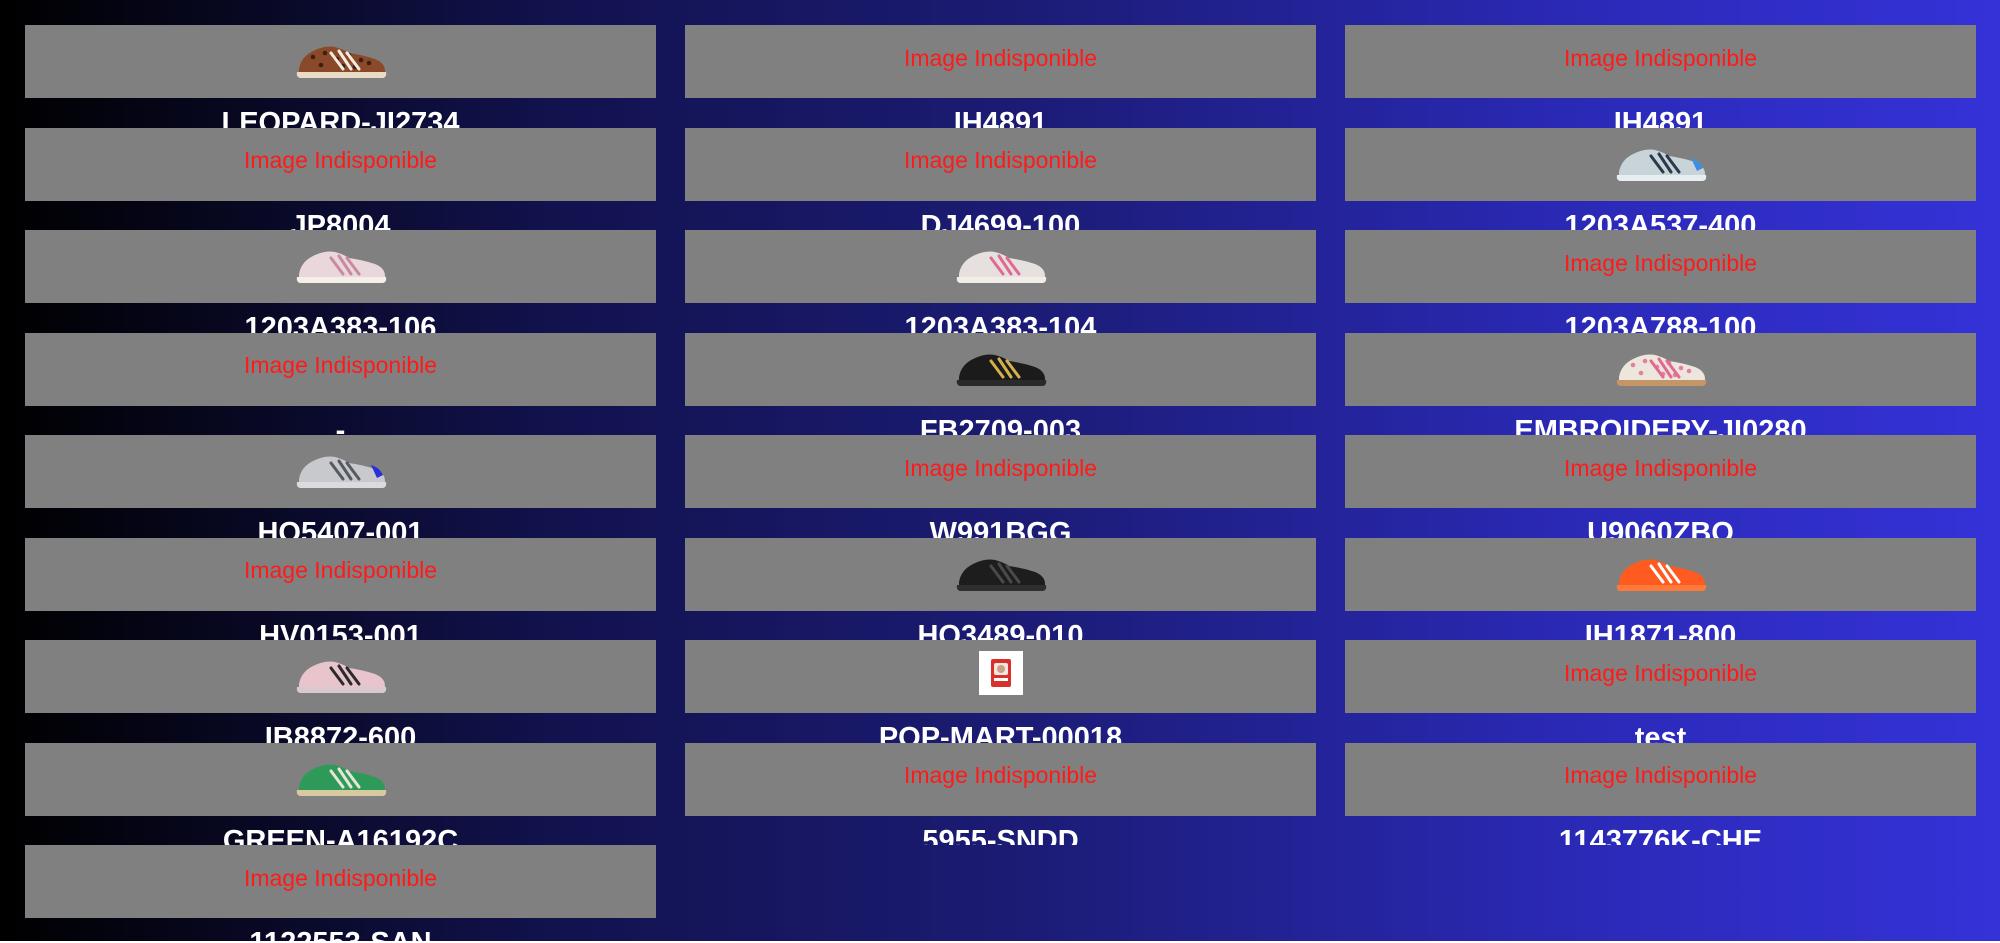 This screenshot has height=943, width=2000. I want to click on product-sku: -, so click(340, 424).